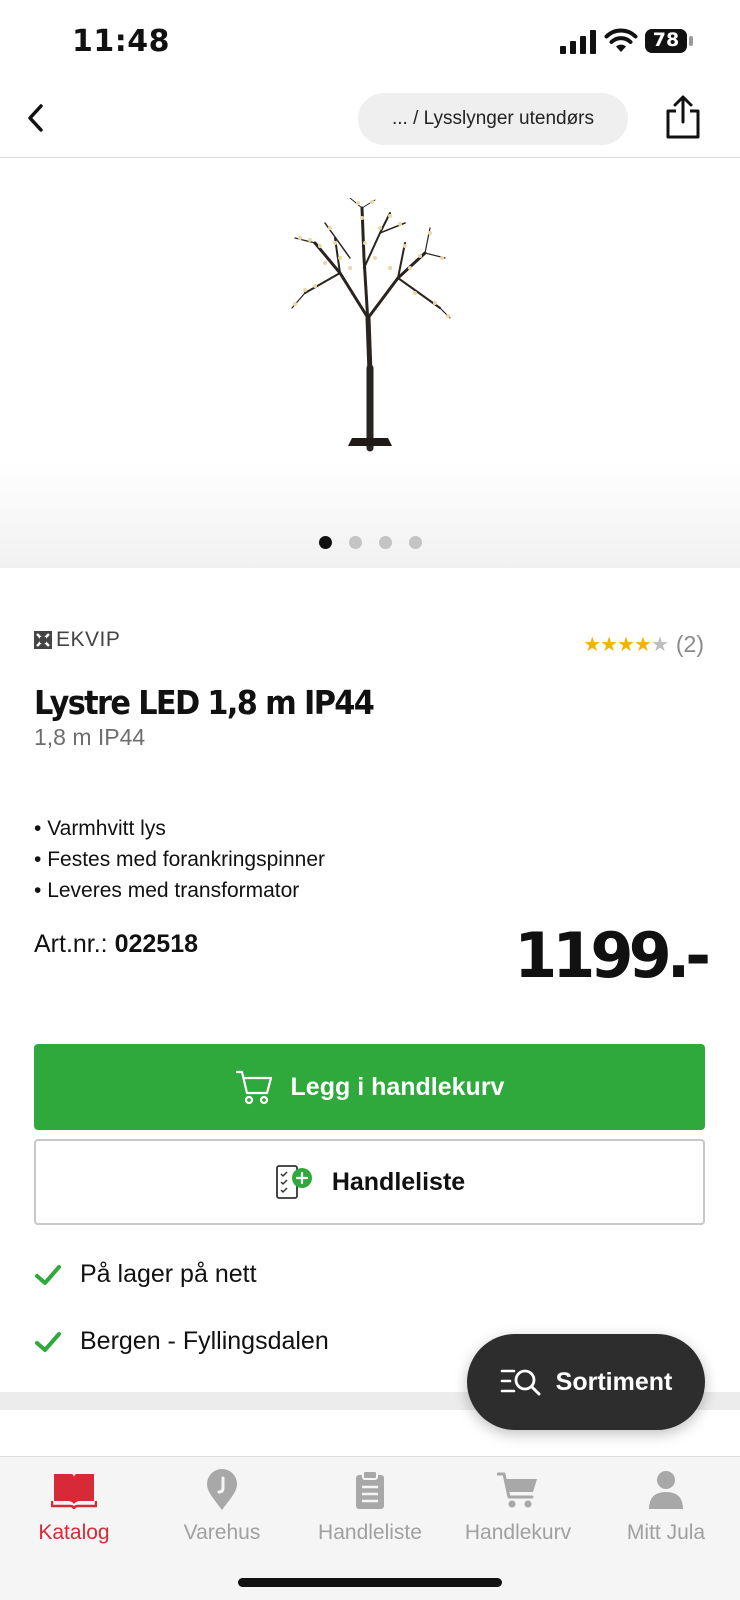 The image size is (740, 1600). I want to click on rating-count: (2), so click(689, 644).